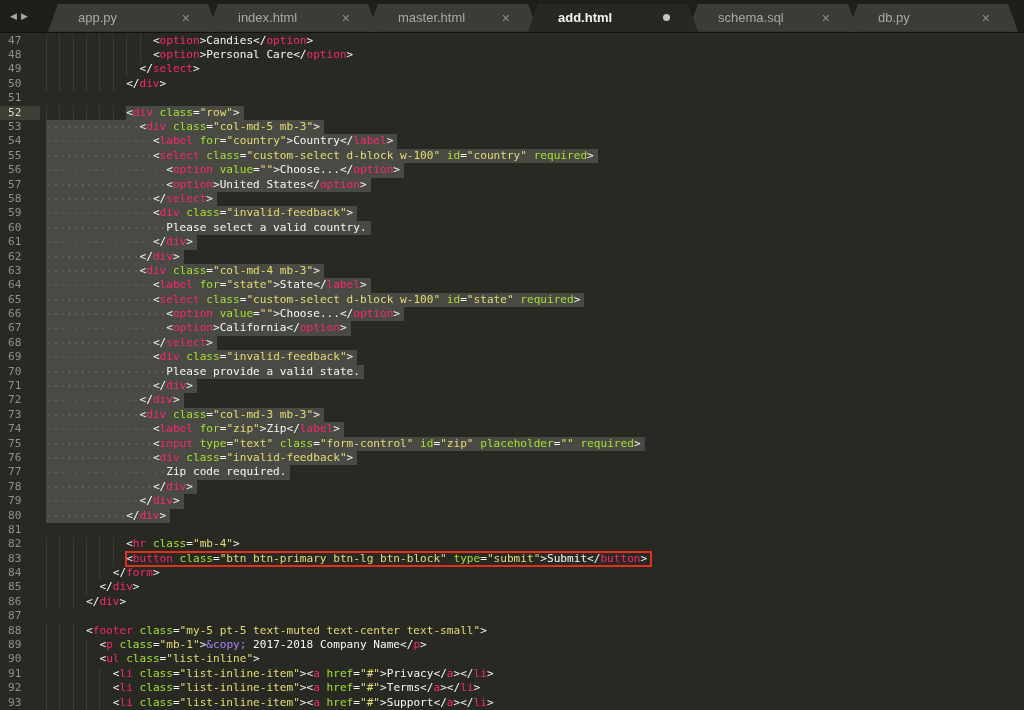 The height and width of the screenshot is (710, 1024). Describe the element at coordinates (15, 69) in the screenshot. I see `line-number: 49` at that location.